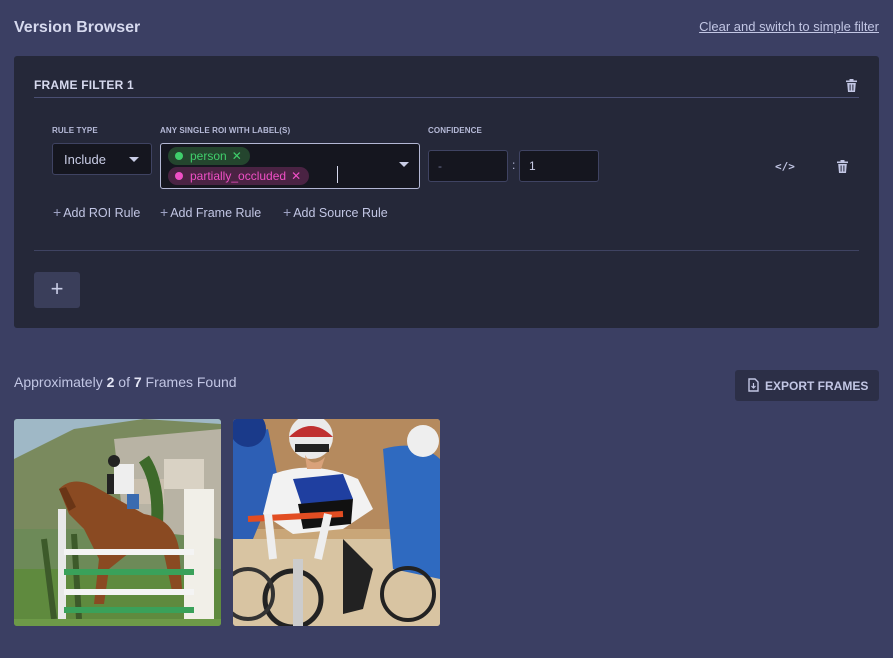 This screenshot has width=893, height=658. What do you see at coordinates (753, 385) in the screenshot?
I see `file-export-icon` at bounding box center [753, 385].